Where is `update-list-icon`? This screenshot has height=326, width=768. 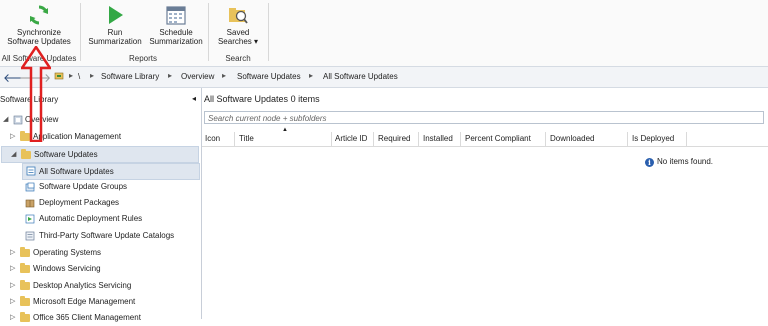 update-list-icon is located at coordinates (31, 171).